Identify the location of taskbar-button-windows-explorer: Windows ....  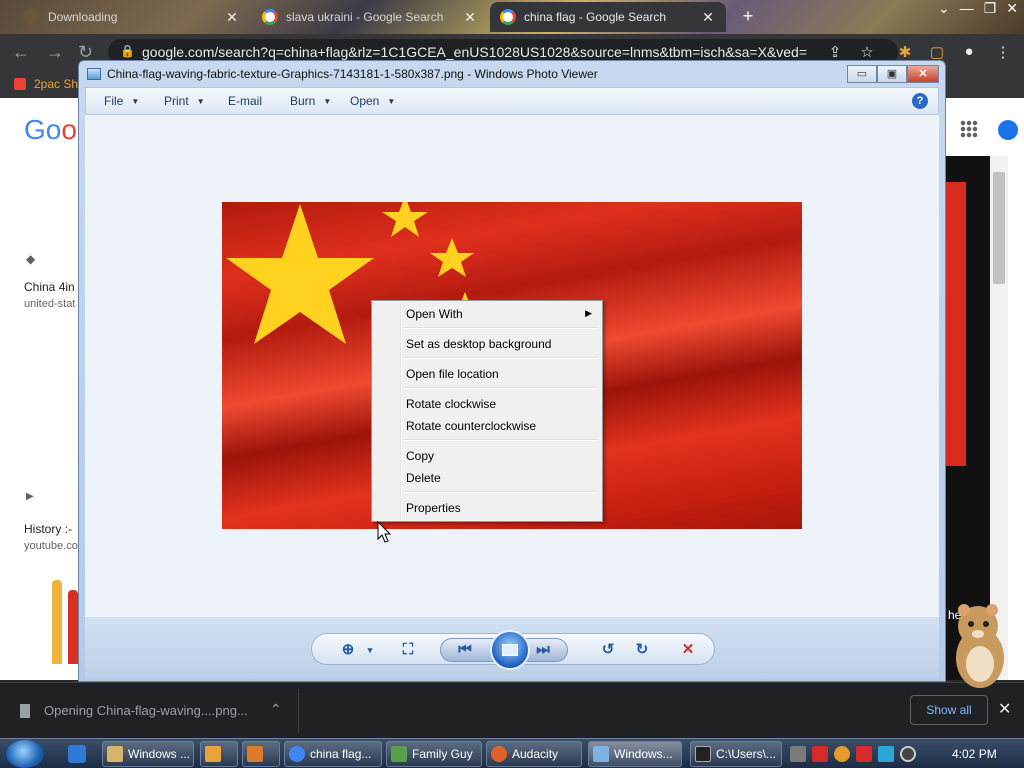
(148, 754).